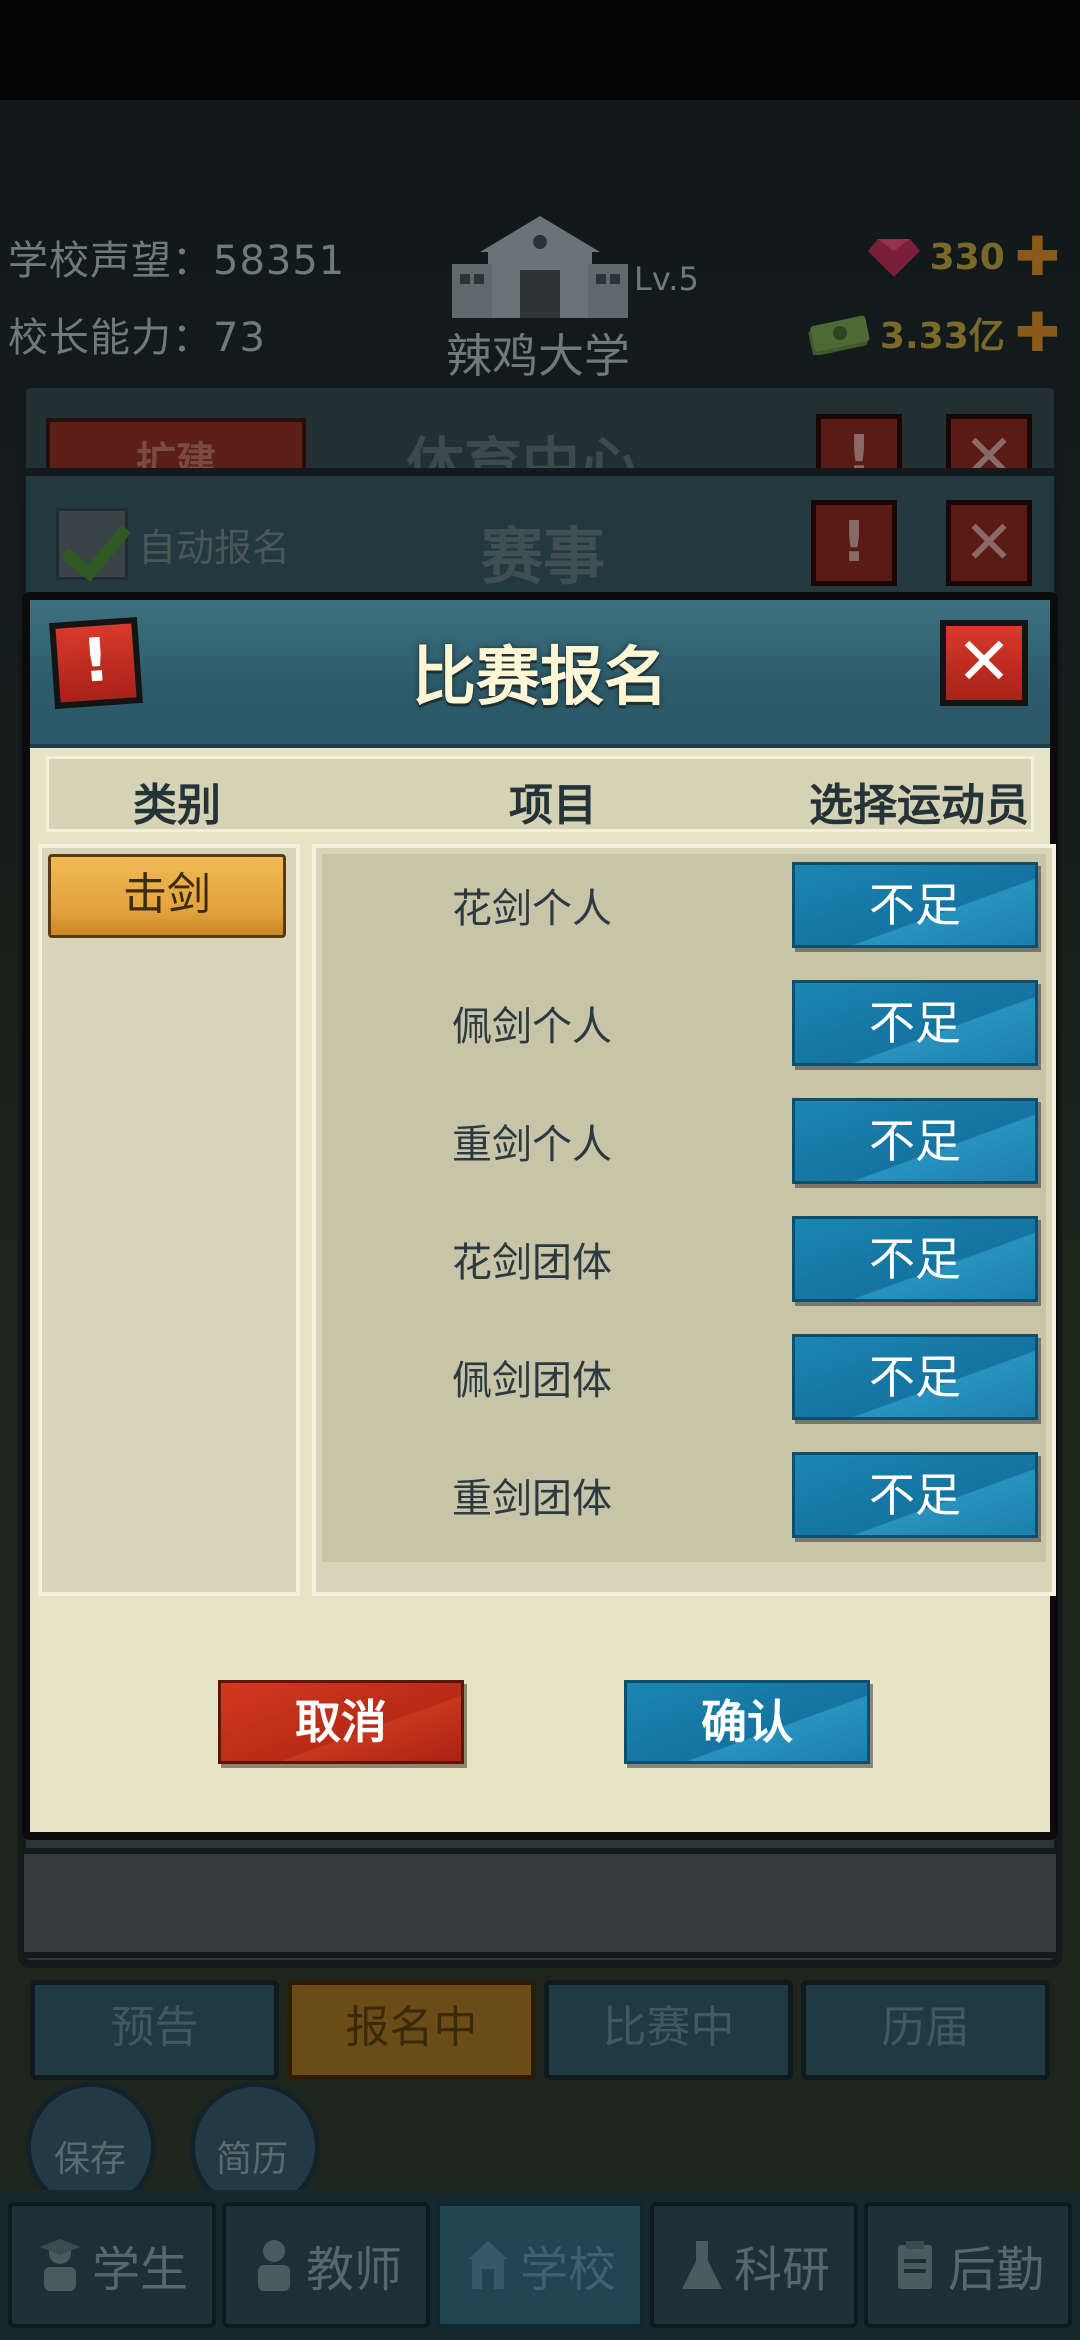  I want to click on item-name: 重剑个人, so click(532, 1145).